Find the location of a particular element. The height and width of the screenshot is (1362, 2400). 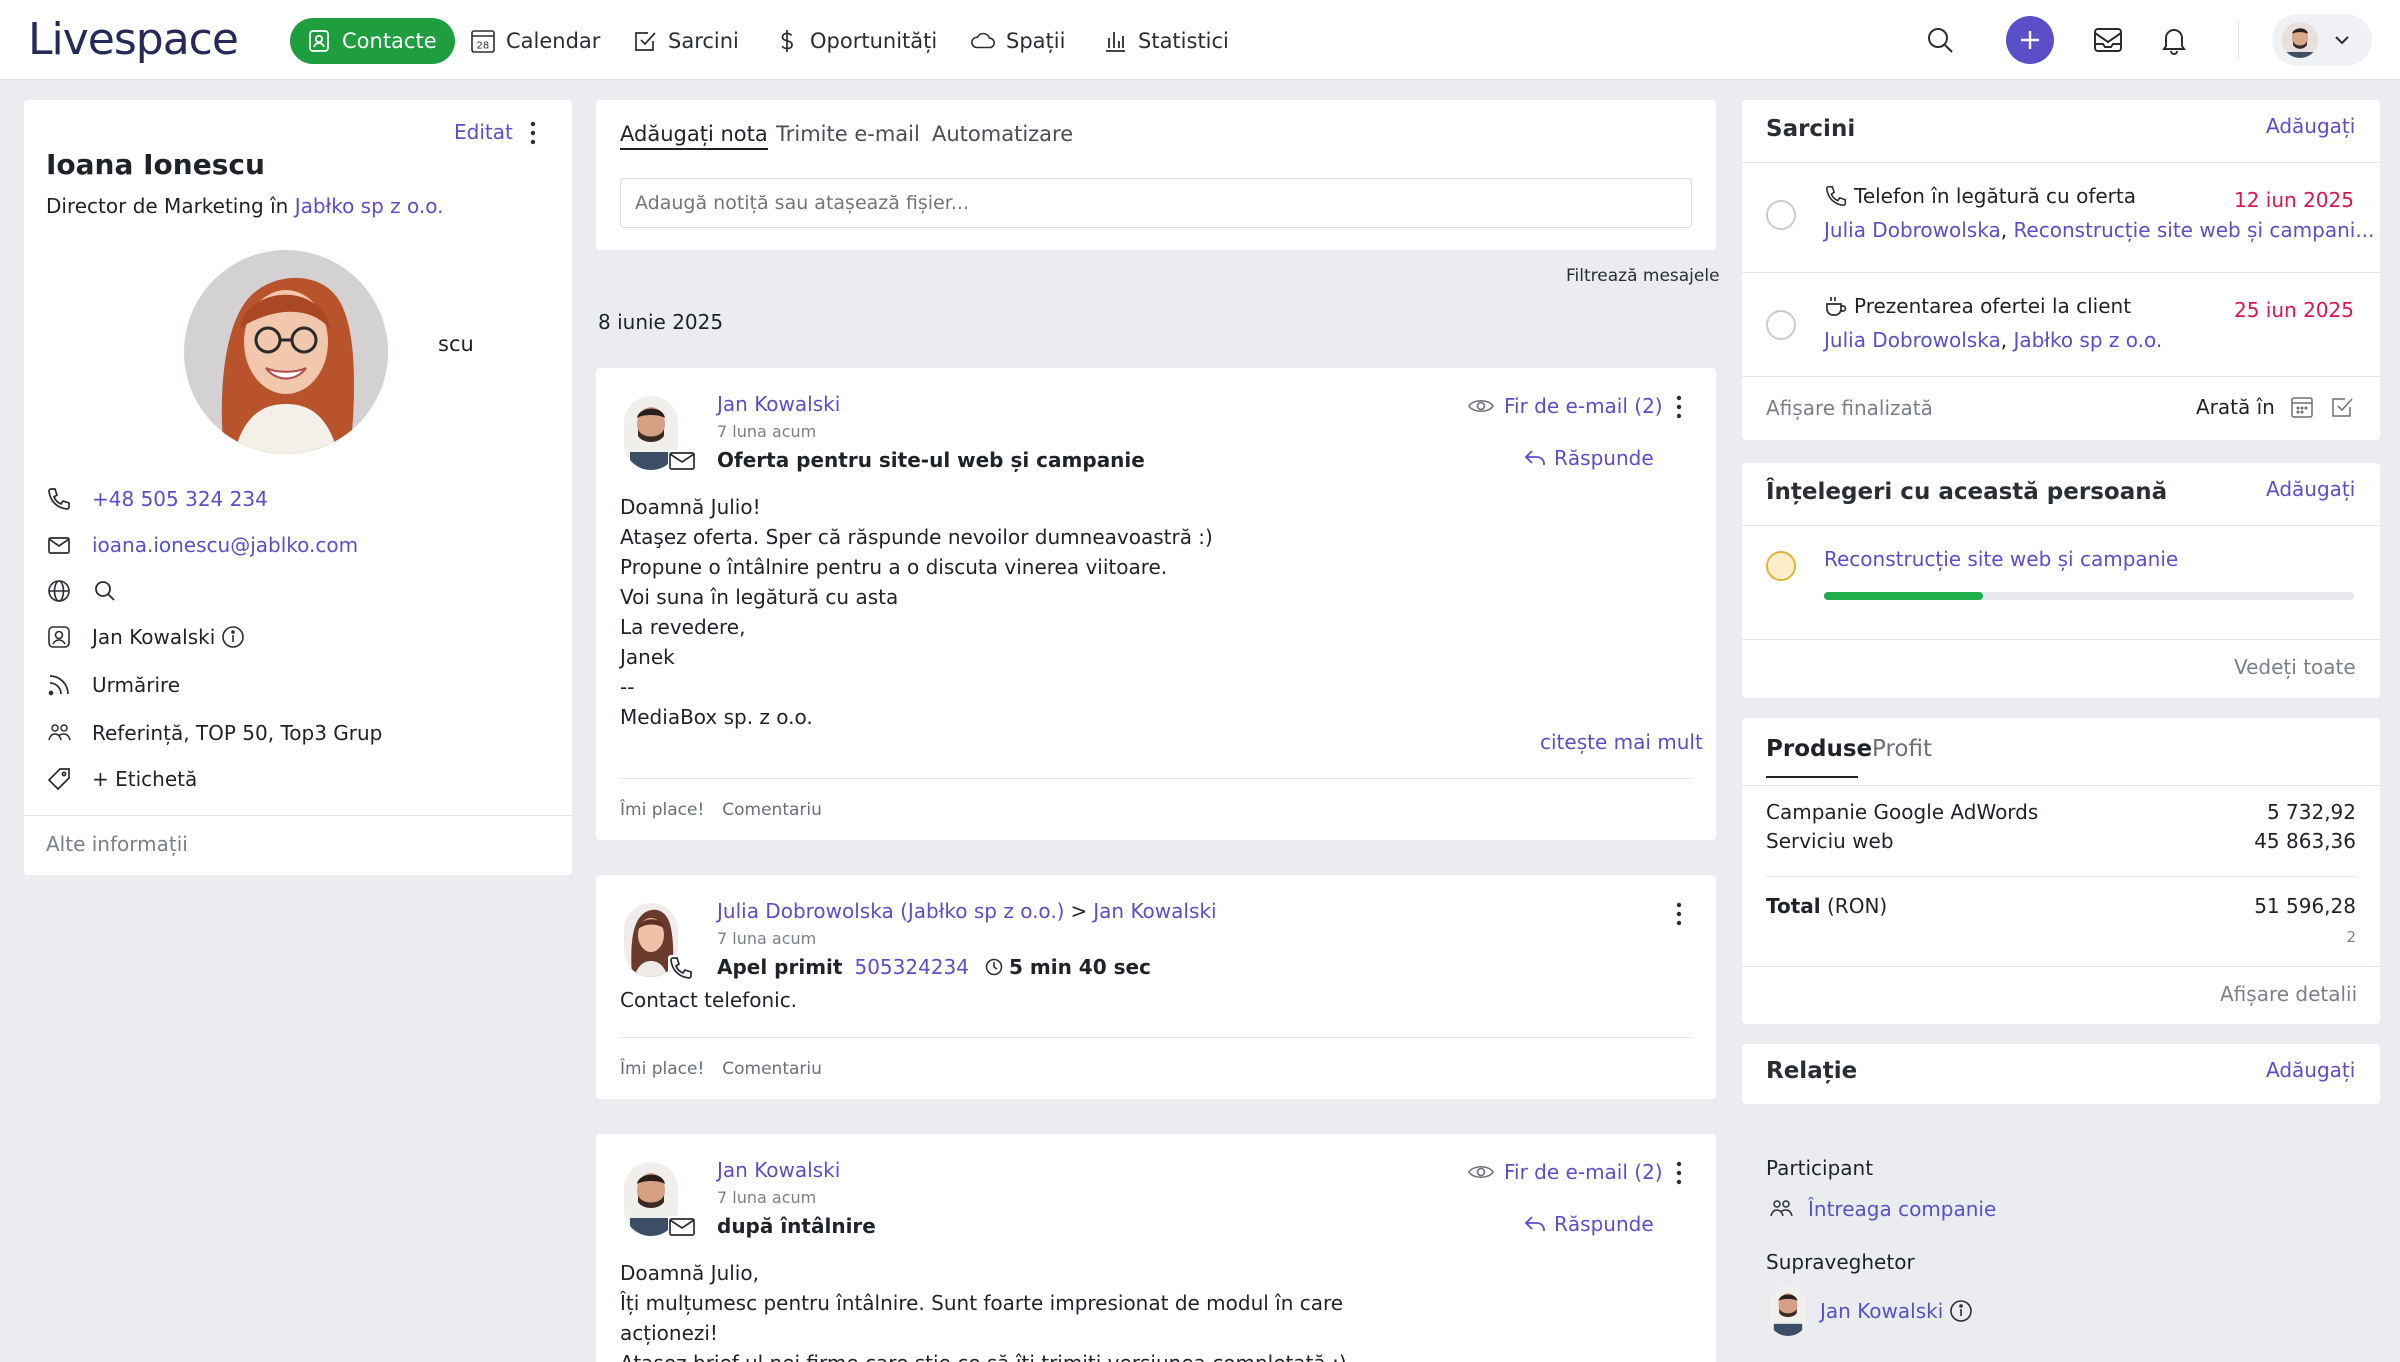

caller-link: Julia Dobrowolska (Jabłko sp z o.o.) is located at coordinates (890, 911).